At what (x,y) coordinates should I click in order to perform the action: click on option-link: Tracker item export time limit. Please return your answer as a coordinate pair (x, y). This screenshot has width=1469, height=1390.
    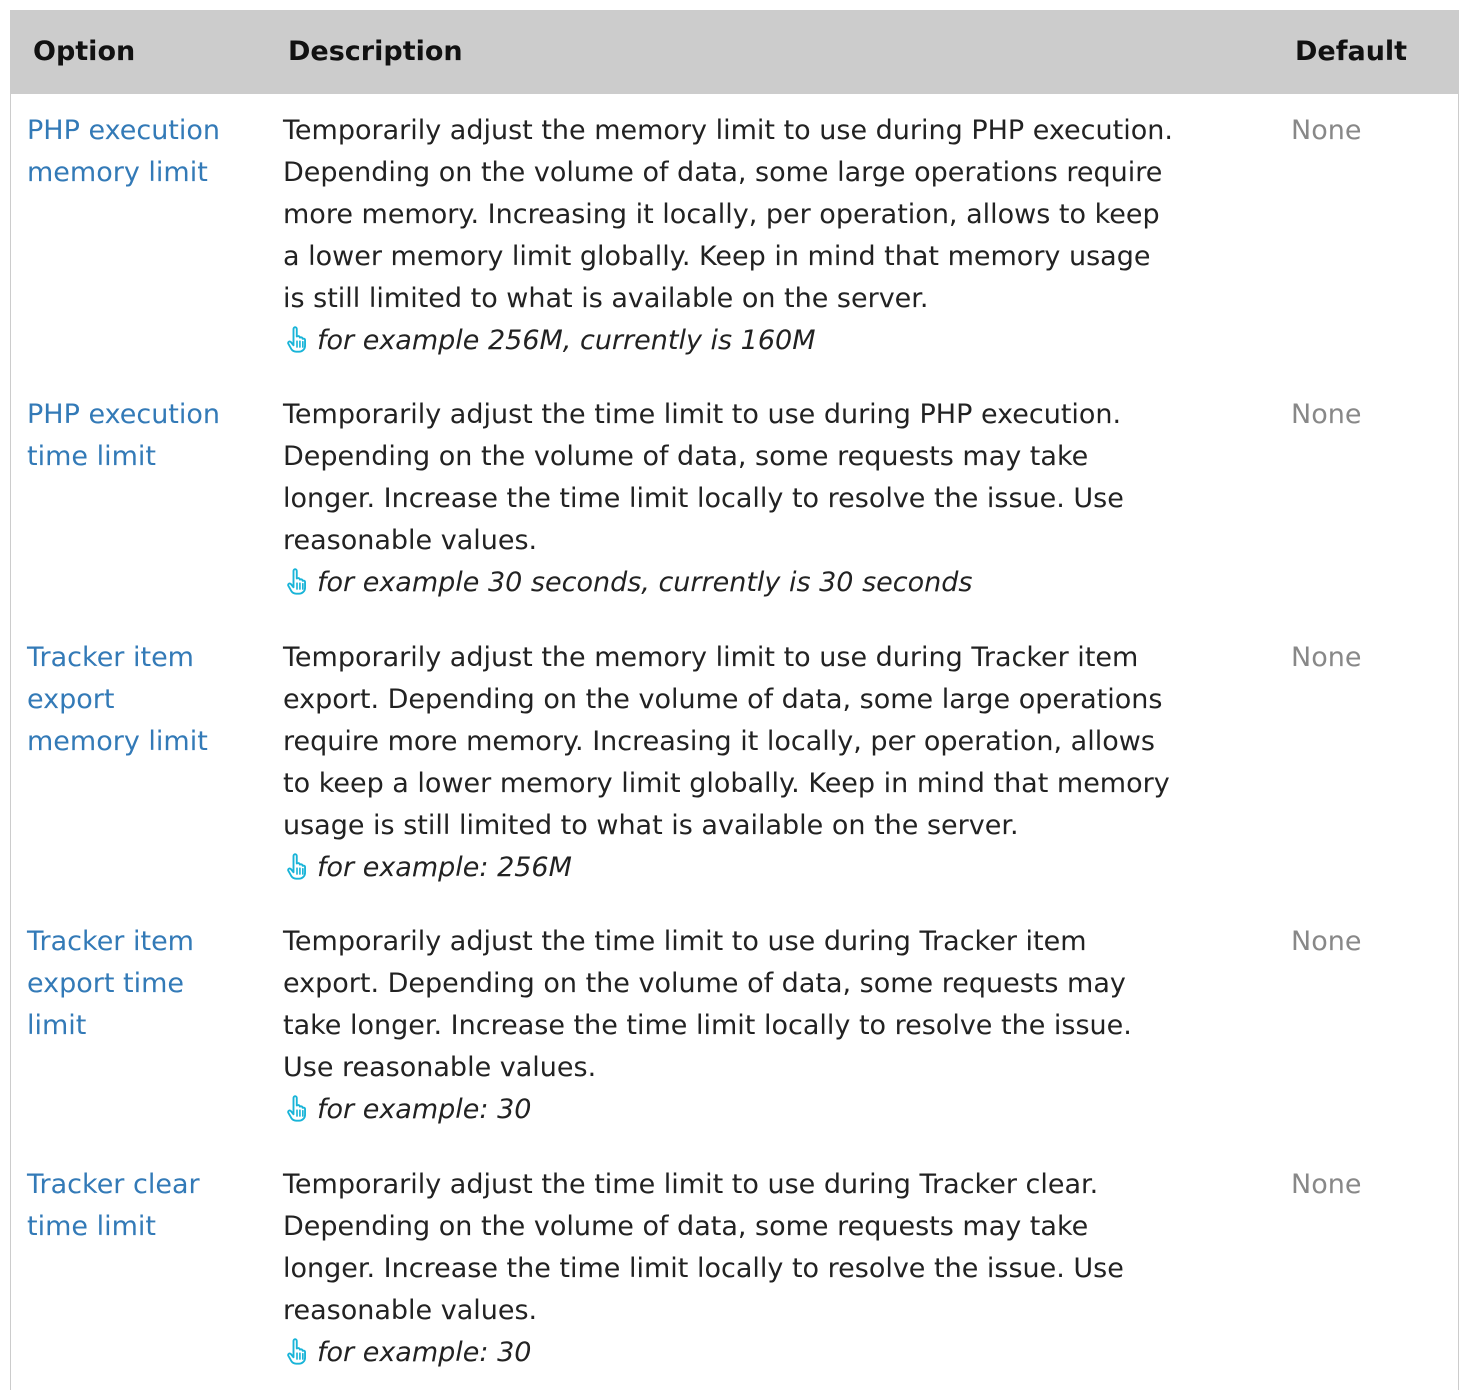
    Looking at the image, I should click on (142, 984).